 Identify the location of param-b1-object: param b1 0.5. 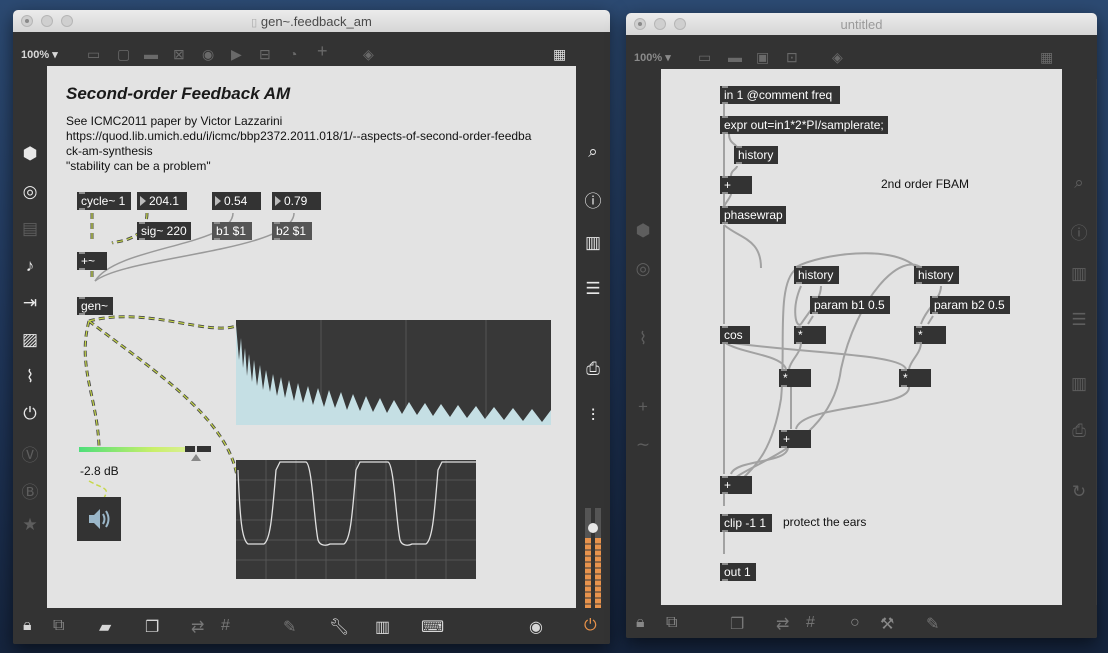
(850, 305).